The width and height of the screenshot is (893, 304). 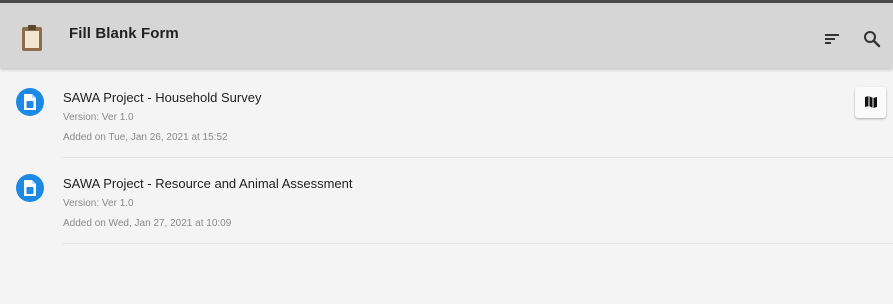 What do you see at coordinates (478, 243) in the screenshot?
I see `list-divider` at bounding box center [478, 243].